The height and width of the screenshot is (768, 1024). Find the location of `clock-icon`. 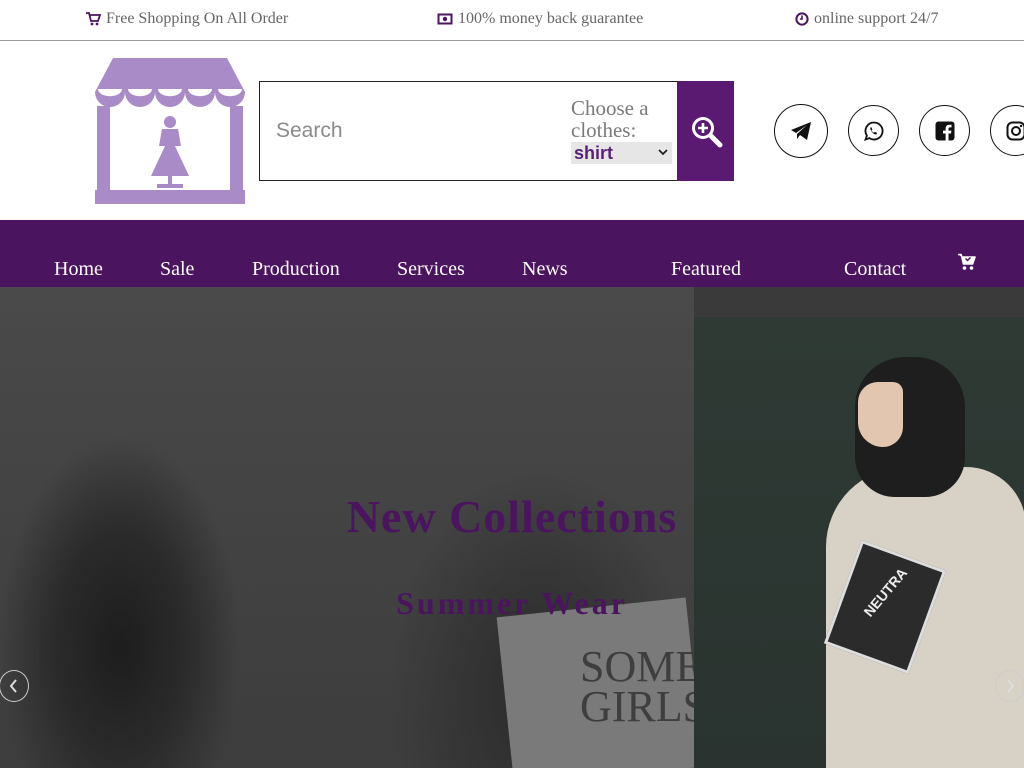

clock-icon is located at coordinates (802, 19).